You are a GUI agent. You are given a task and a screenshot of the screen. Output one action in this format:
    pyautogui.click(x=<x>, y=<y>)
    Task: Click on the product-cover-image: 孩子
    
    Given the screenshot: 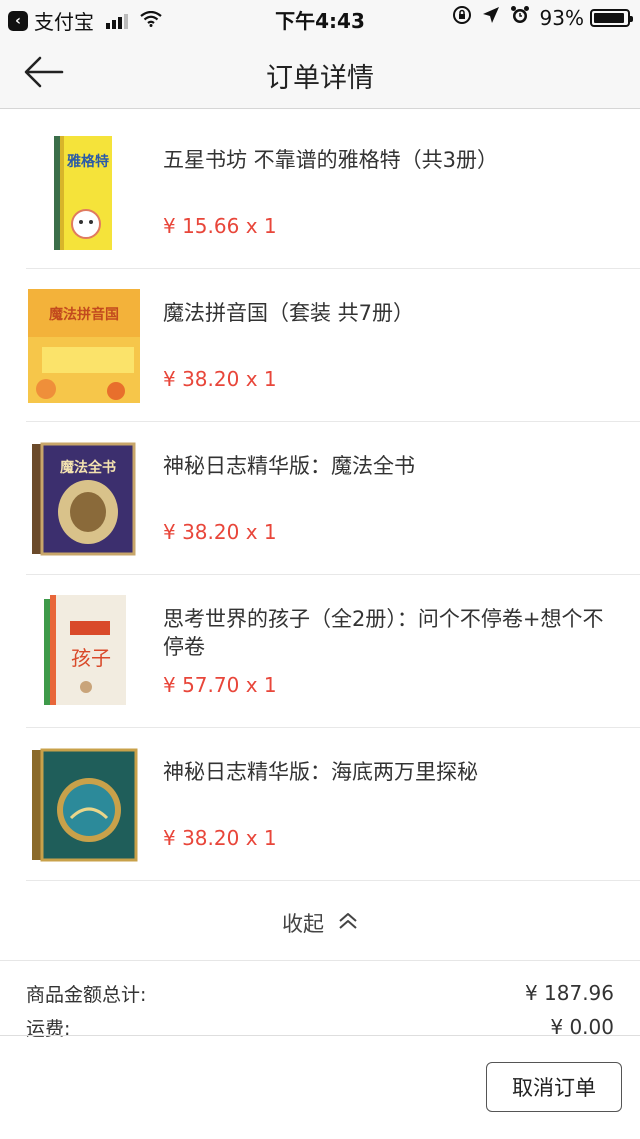 What is the action you would take?
    pyautogui.click(x=83, y=651)
    